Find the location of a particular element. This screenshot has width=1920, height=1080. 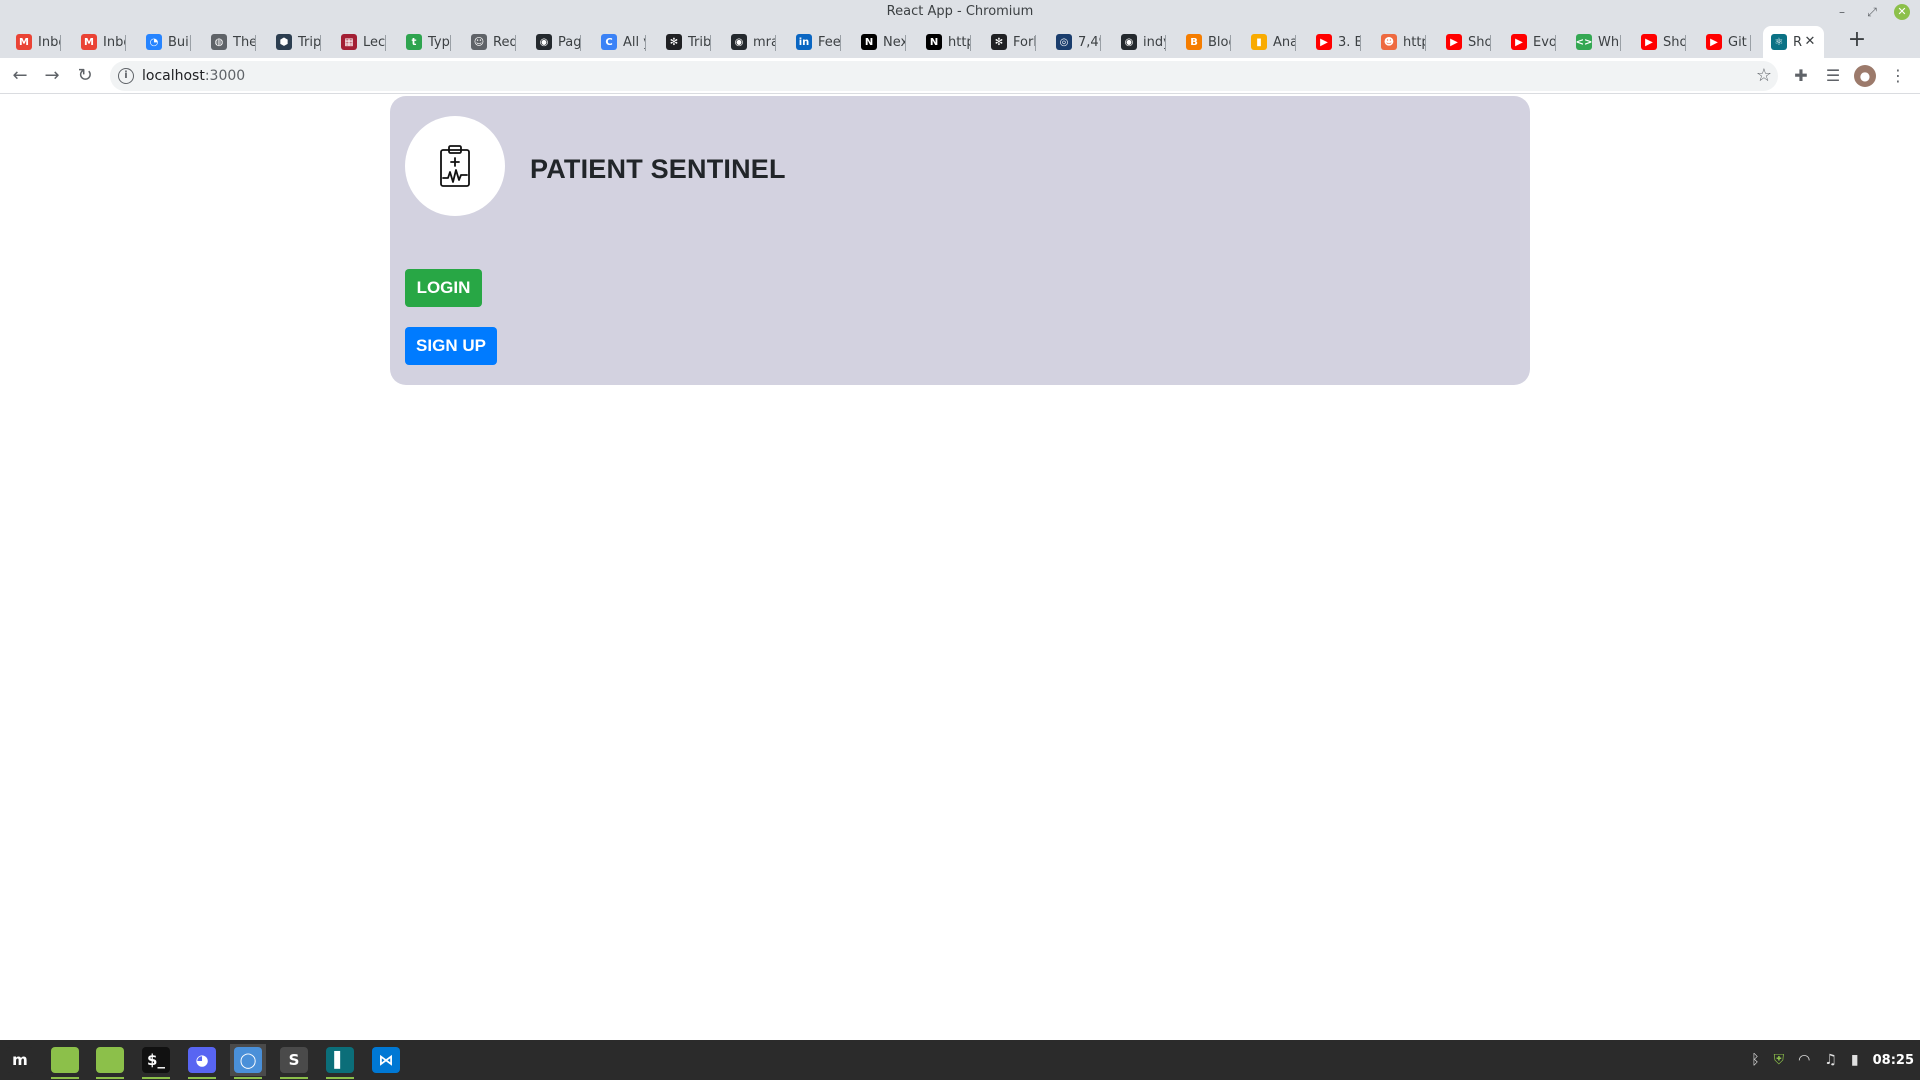

tab-label: Lect is located at coordinates (374, 42).